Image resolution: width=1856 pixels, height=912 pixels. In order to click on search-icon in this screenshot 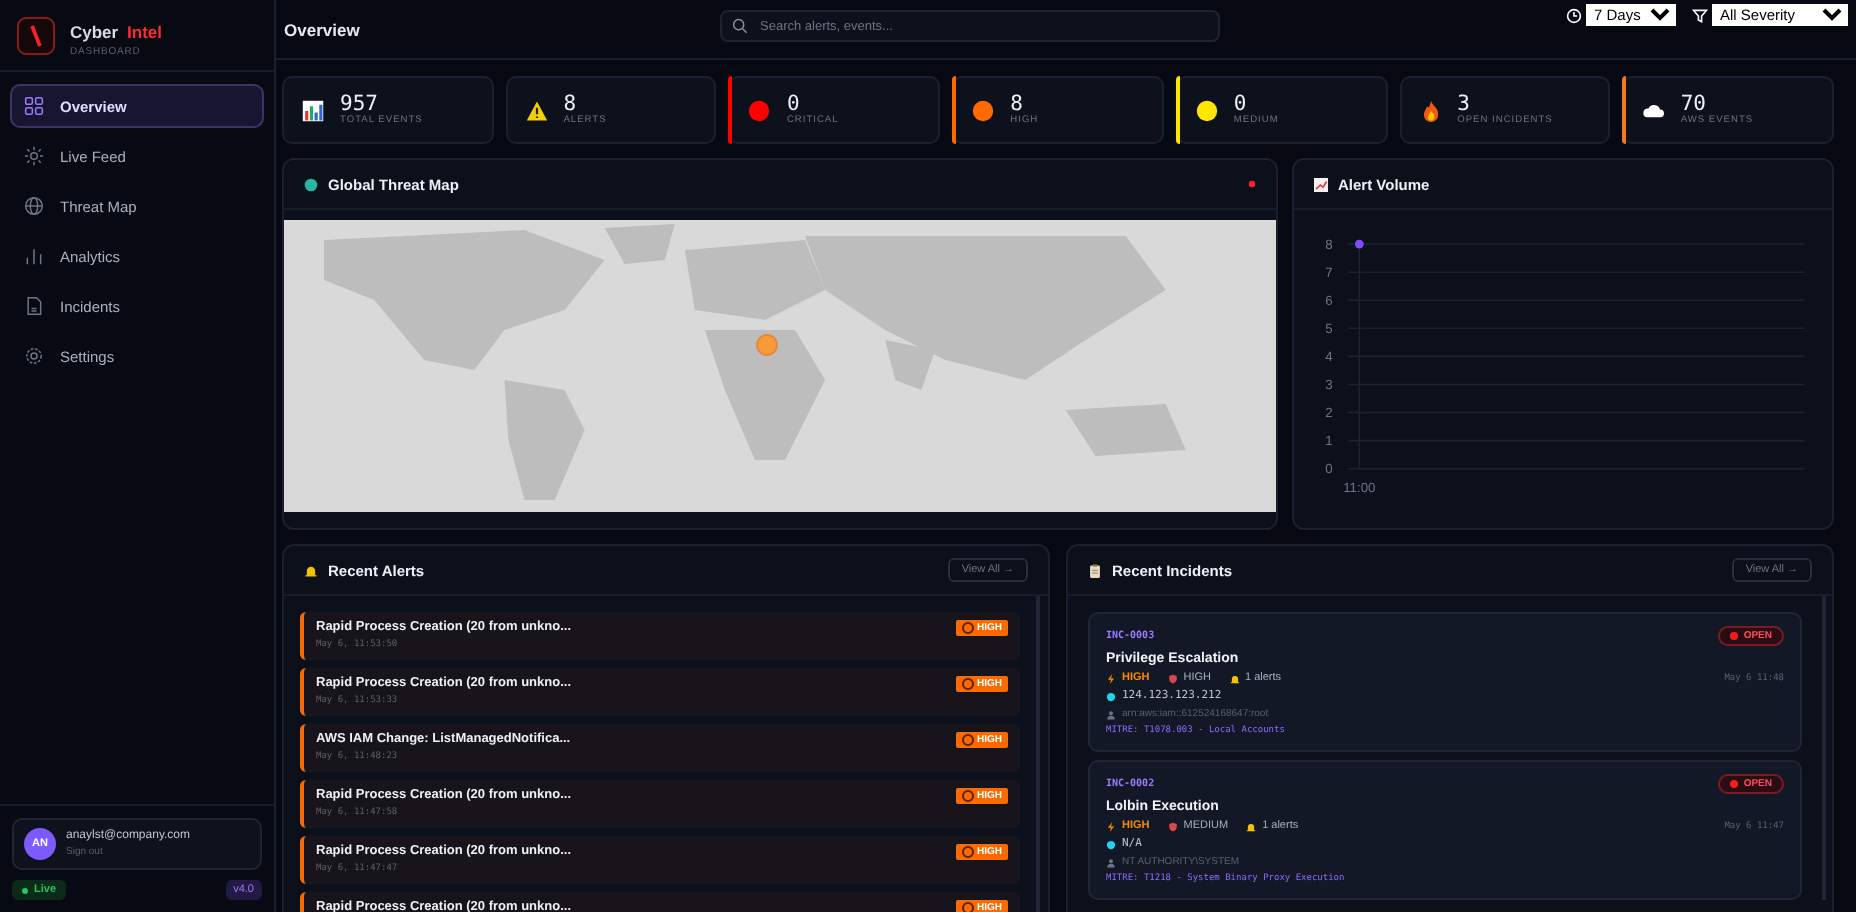, I will do `click(740, 26)`.